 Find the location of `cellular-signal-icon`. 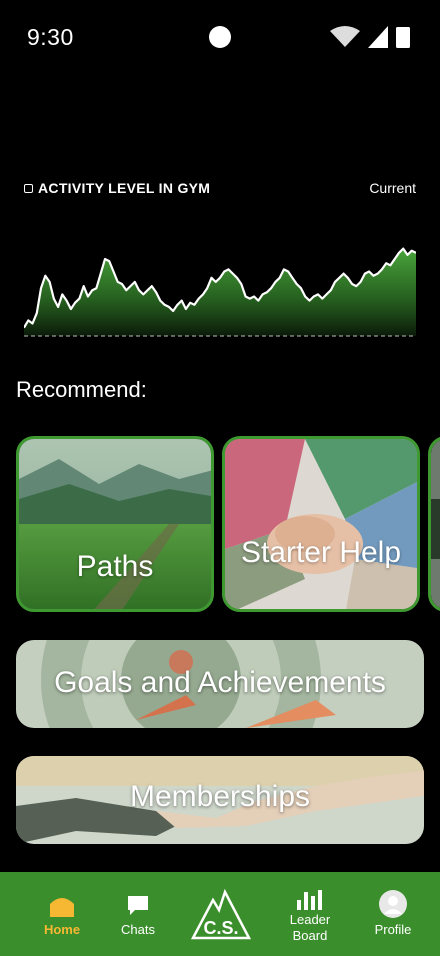

cellular-signal-icon is located at coordinates (378, 37).